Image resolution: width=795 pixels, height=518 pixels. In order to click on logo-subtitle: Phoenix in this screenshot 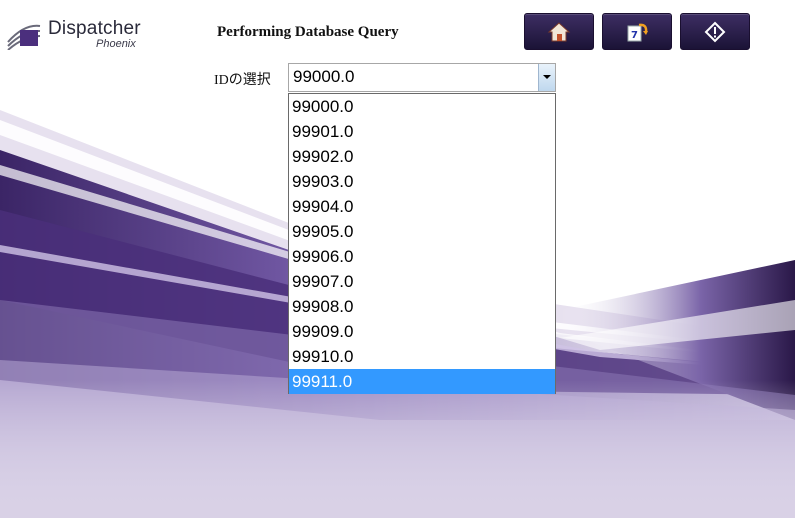, I will do `click(116, 44)`.